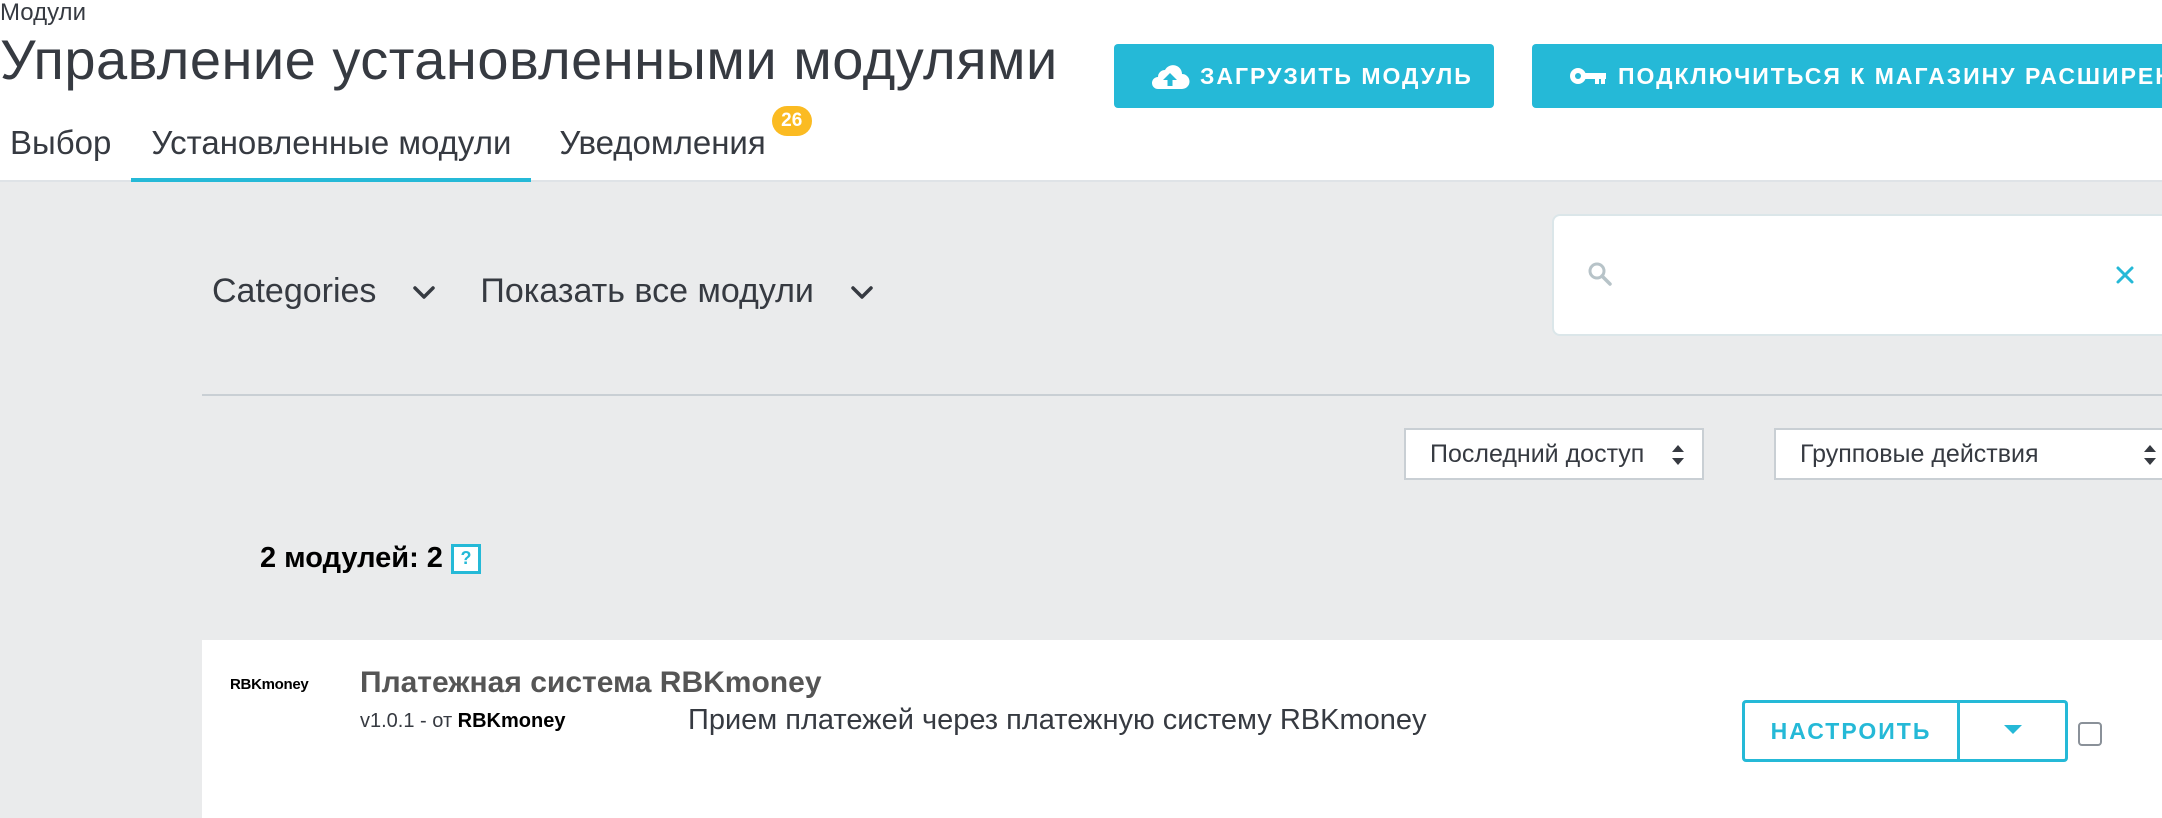  Describe the element at coordinates (2090, 734) in the screenshot. I see `module-select-checkbox` at that location.